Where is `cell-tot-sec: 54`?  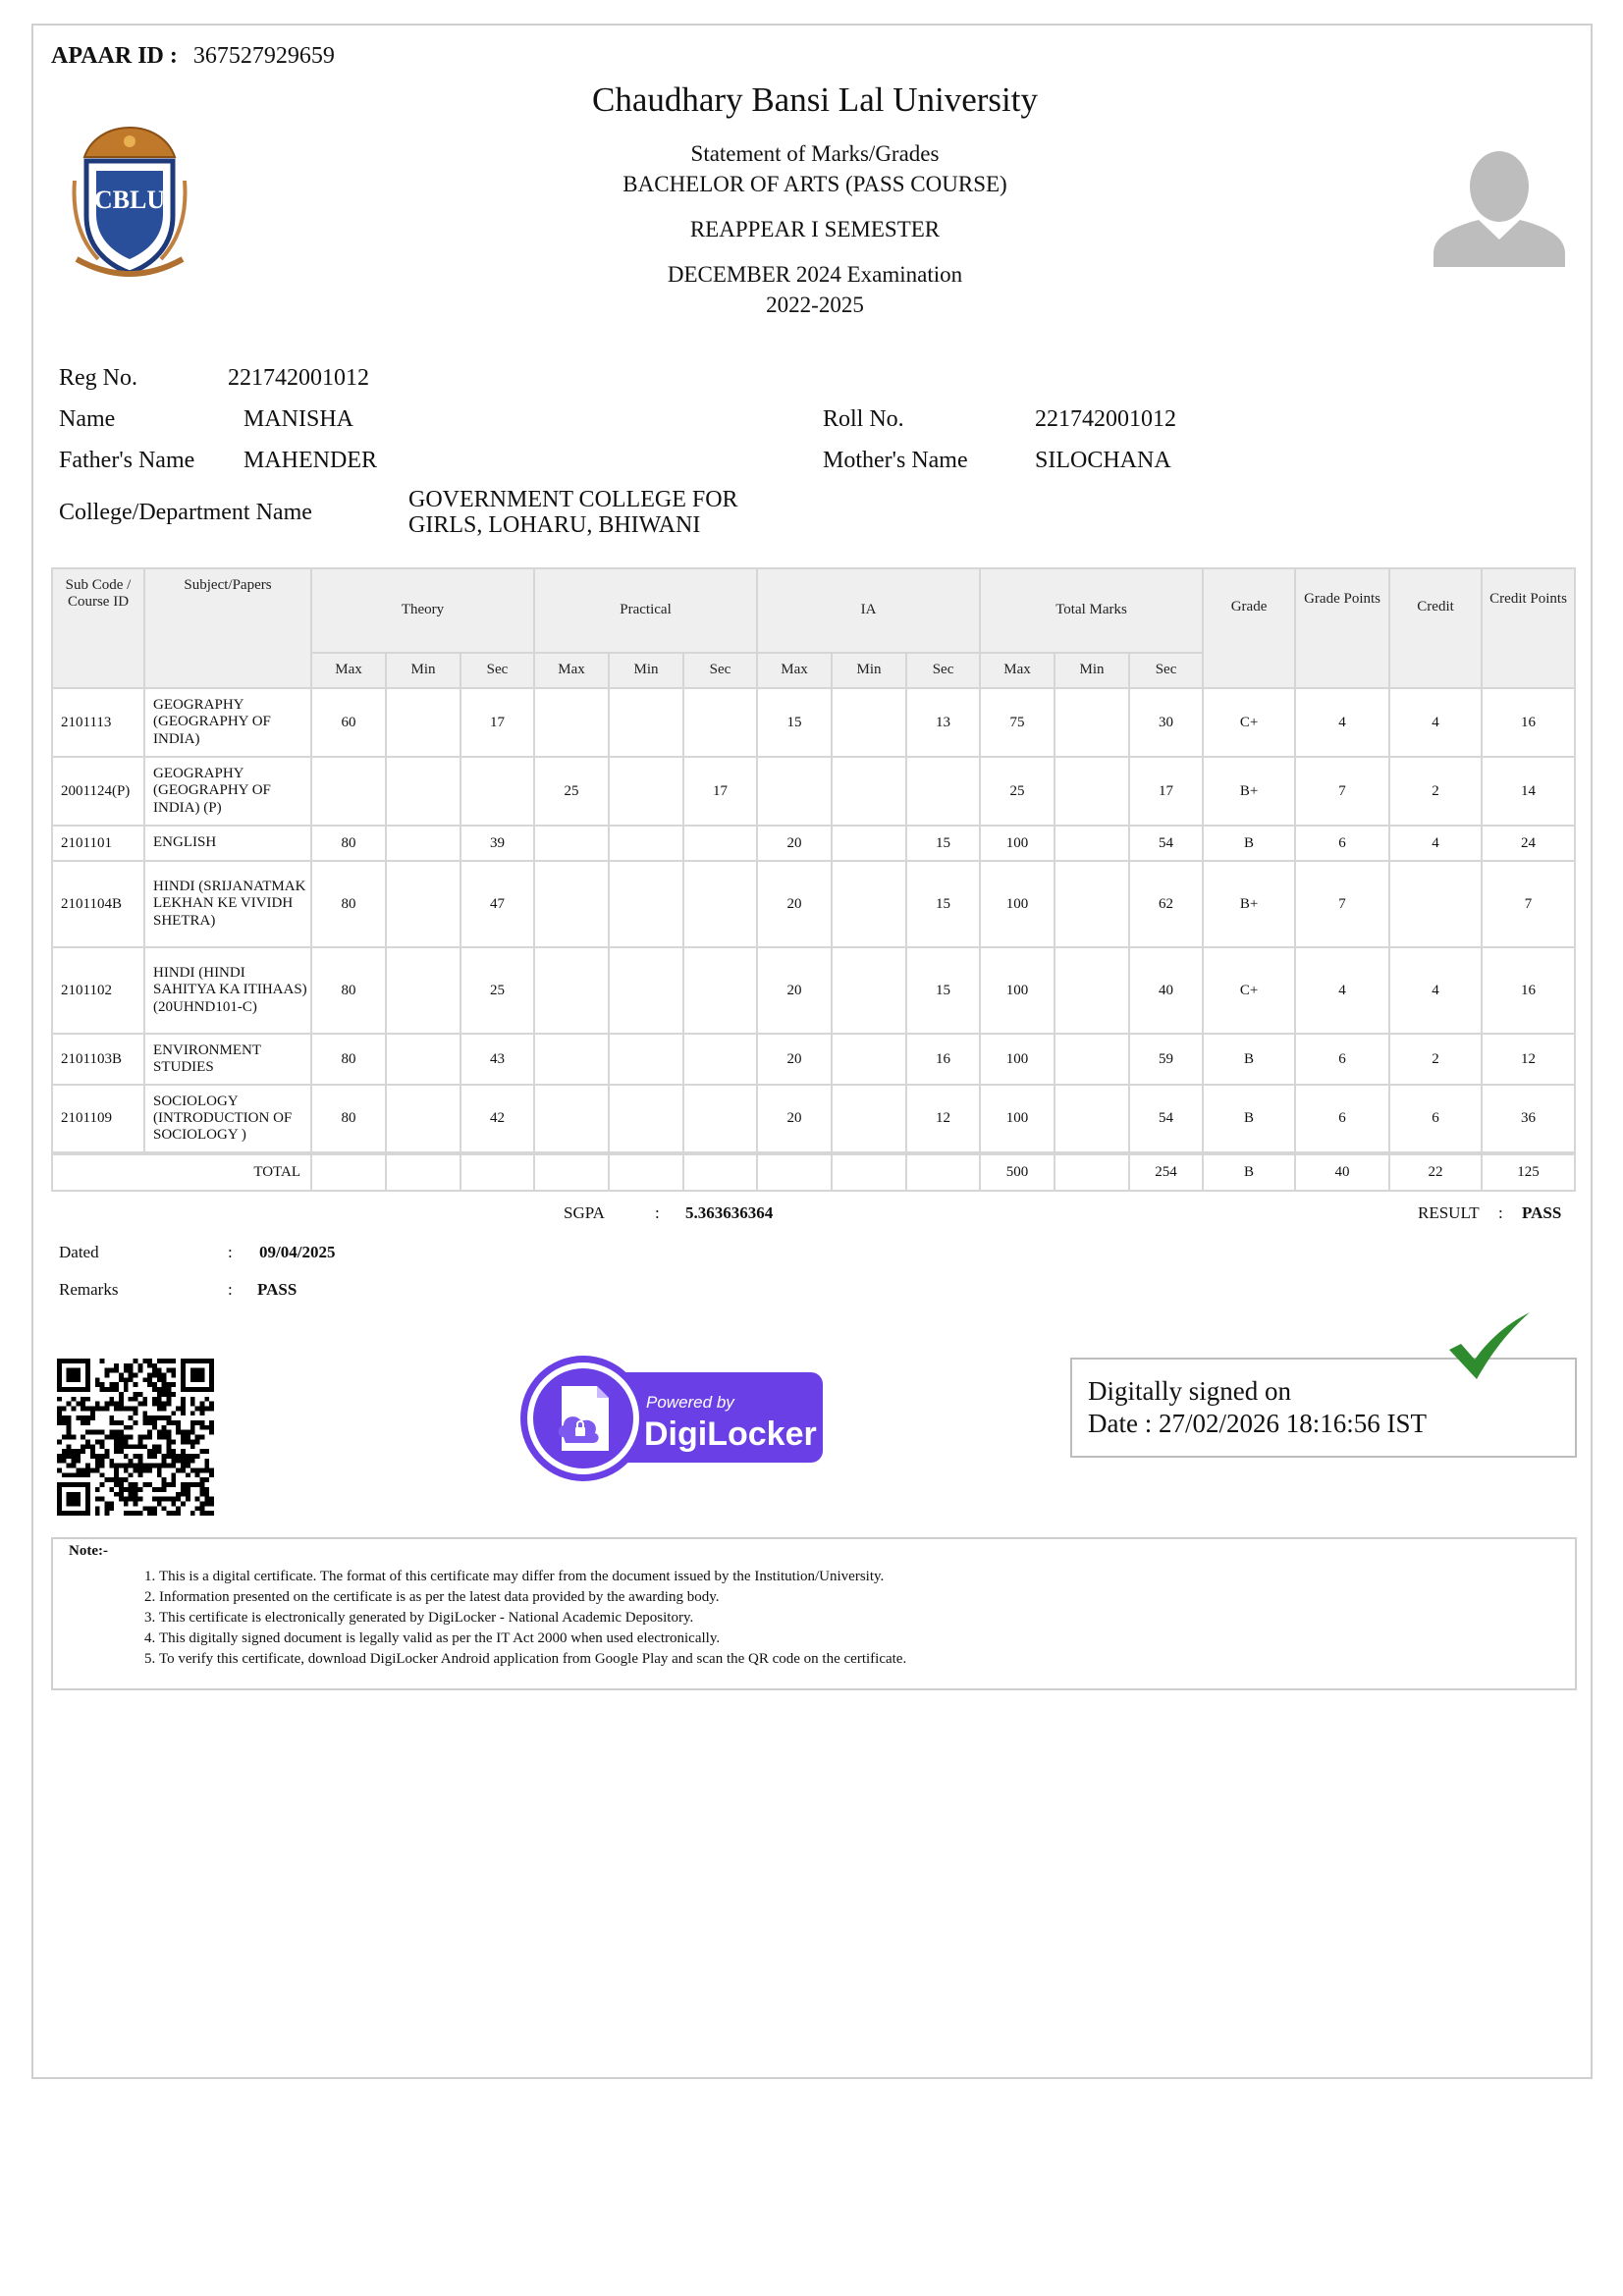
cell-tot-sec: 54 is located at coordinates (1166, 1119).